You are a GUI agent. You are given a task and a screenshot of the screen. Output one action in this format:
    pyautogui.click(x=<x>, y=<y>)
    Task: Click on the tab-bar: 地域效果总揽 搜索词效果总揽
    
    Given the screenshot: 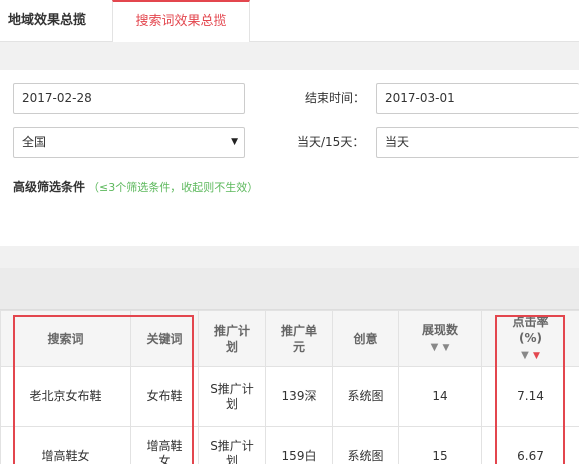 What is the action you would take?
    pyautogui.click(x=289, y=21)
    